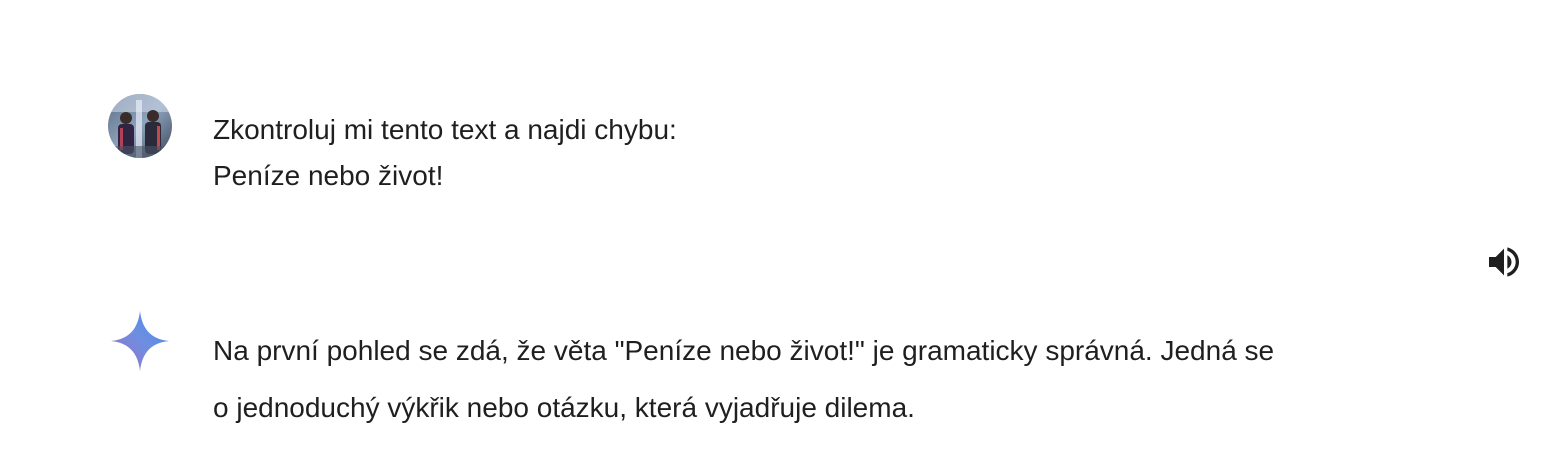 This screenshot has width=1562, height=458. I want to click on user-avatar, so click(140, 126).